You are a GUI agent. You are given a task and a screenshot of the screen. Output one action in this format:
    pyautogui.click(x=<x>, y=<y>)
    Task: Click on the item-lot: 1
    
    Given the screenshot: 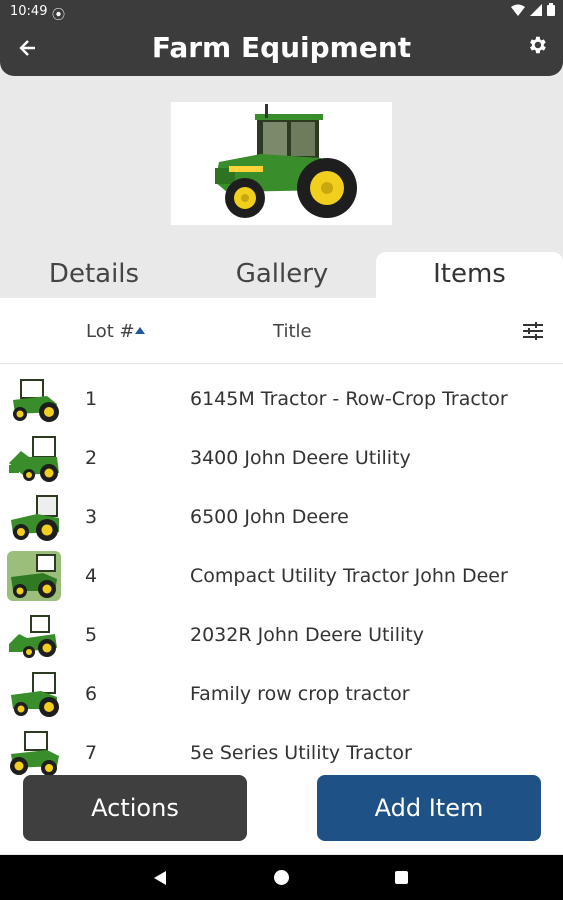 What is the action you would take?
    pyautogui.click(x=91, y=399)
    